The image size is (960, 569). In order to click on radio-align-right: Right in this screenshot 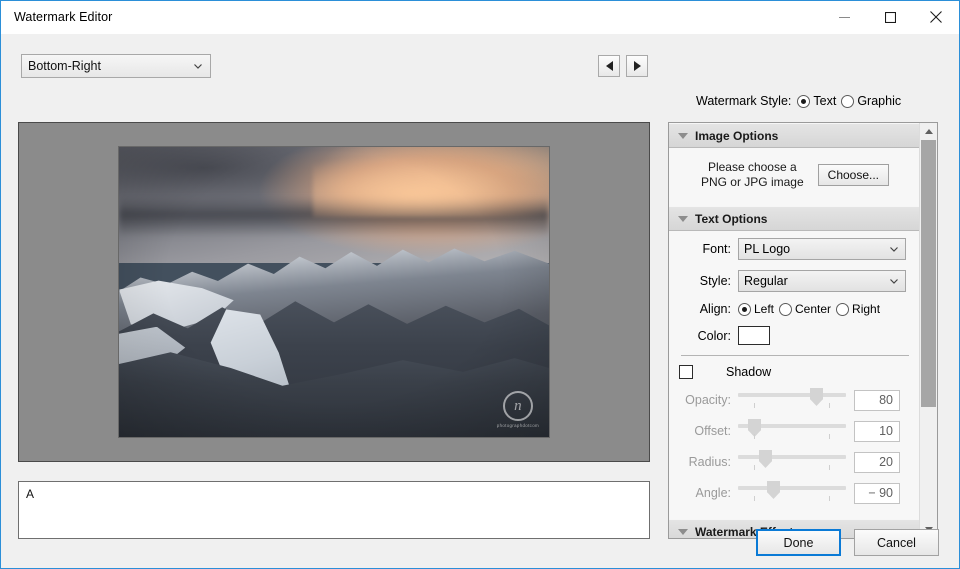, I will do `click(858, 309)`.